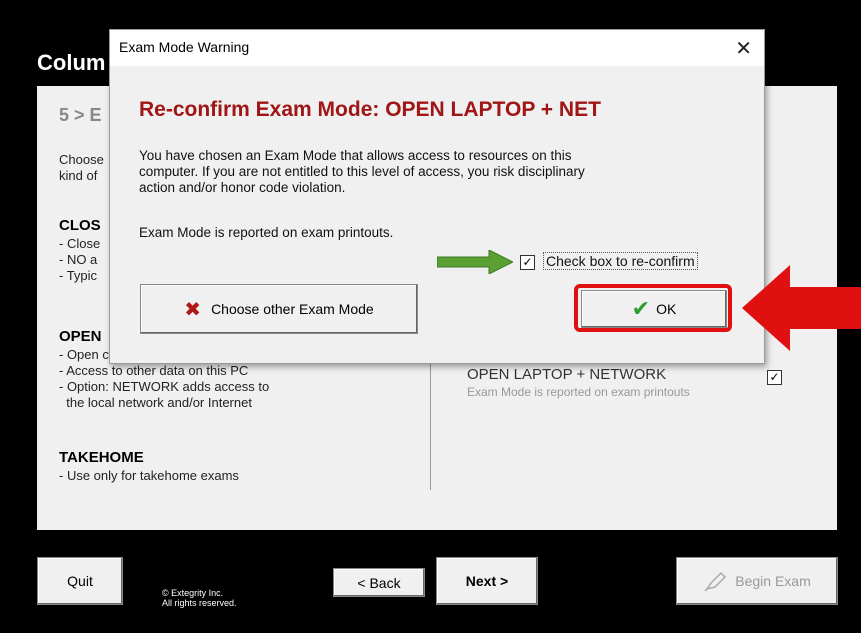  What do you see at coordinates (801, 308) in the screenshot?
I see `red-arrow-icon` at bounding box center [801, 308].